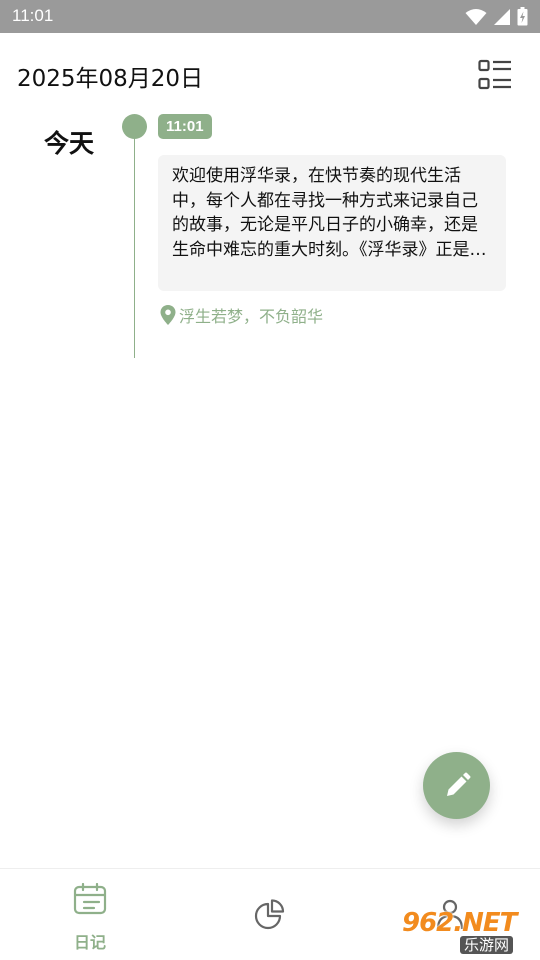  I want to click on watermark-top: 962.NET, so click(459, 923).